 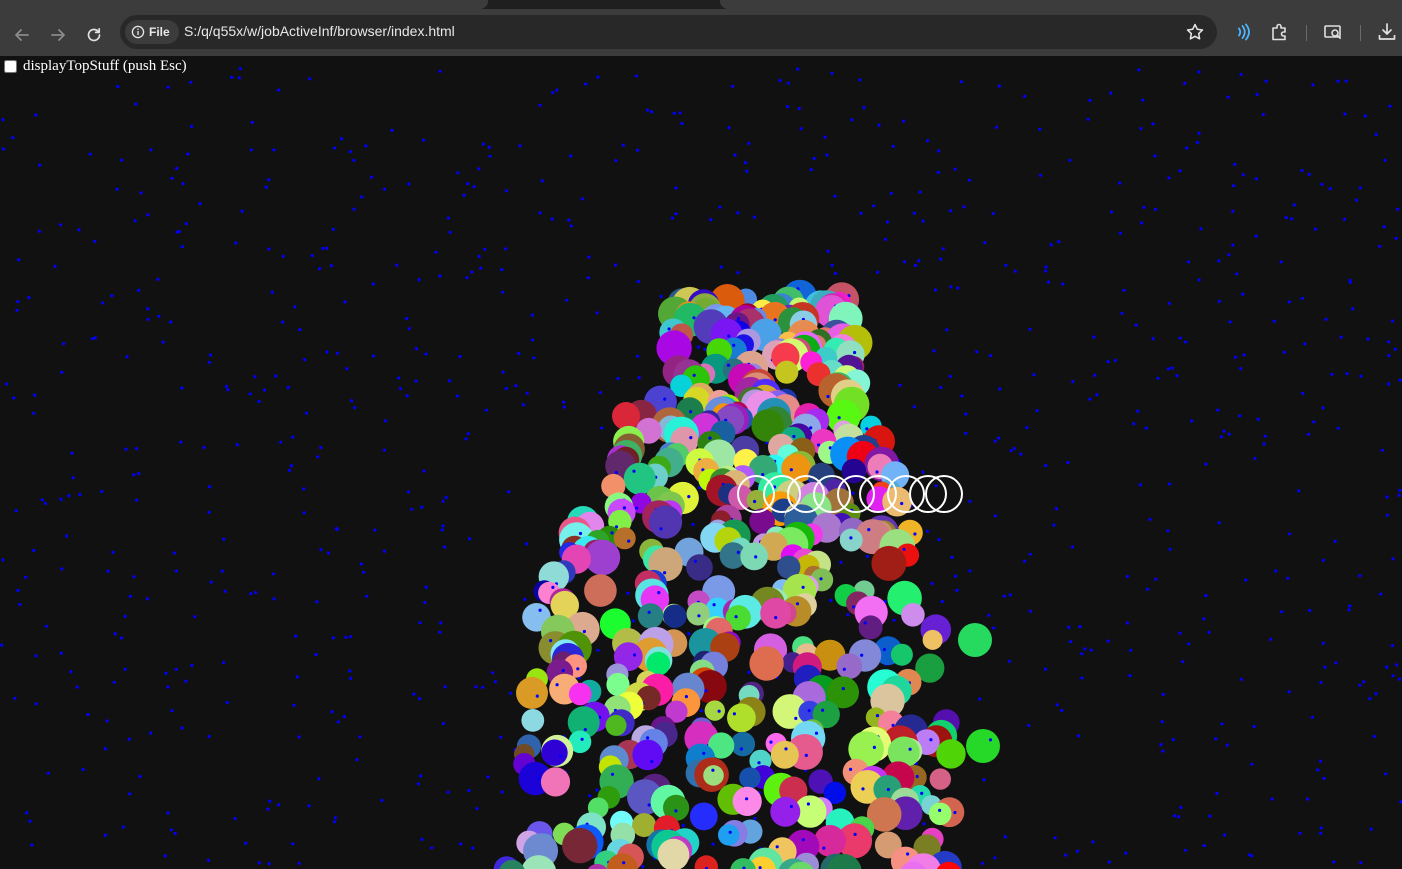 What do you see at coordinates (58, 35) in the screenshot?
I see `forward-button` at bounding box center [58, 35].